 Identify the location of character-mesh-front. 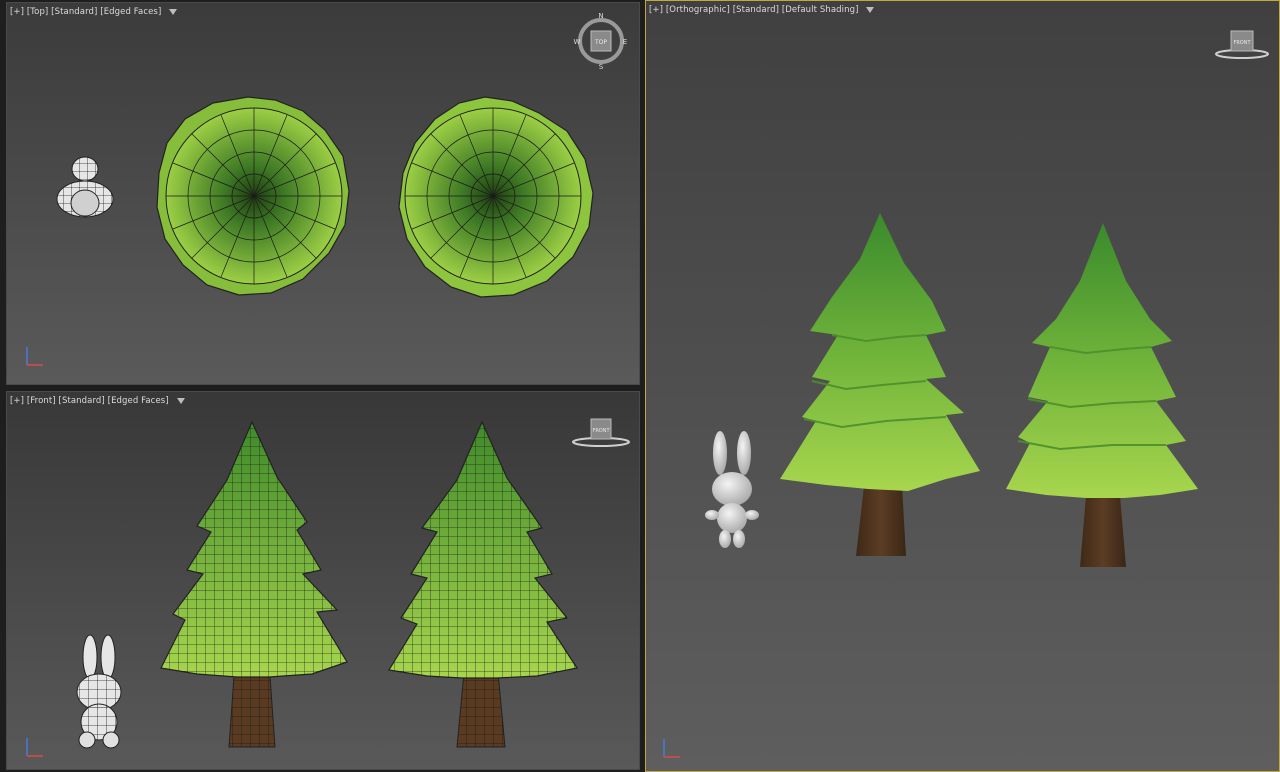
(99, 691).